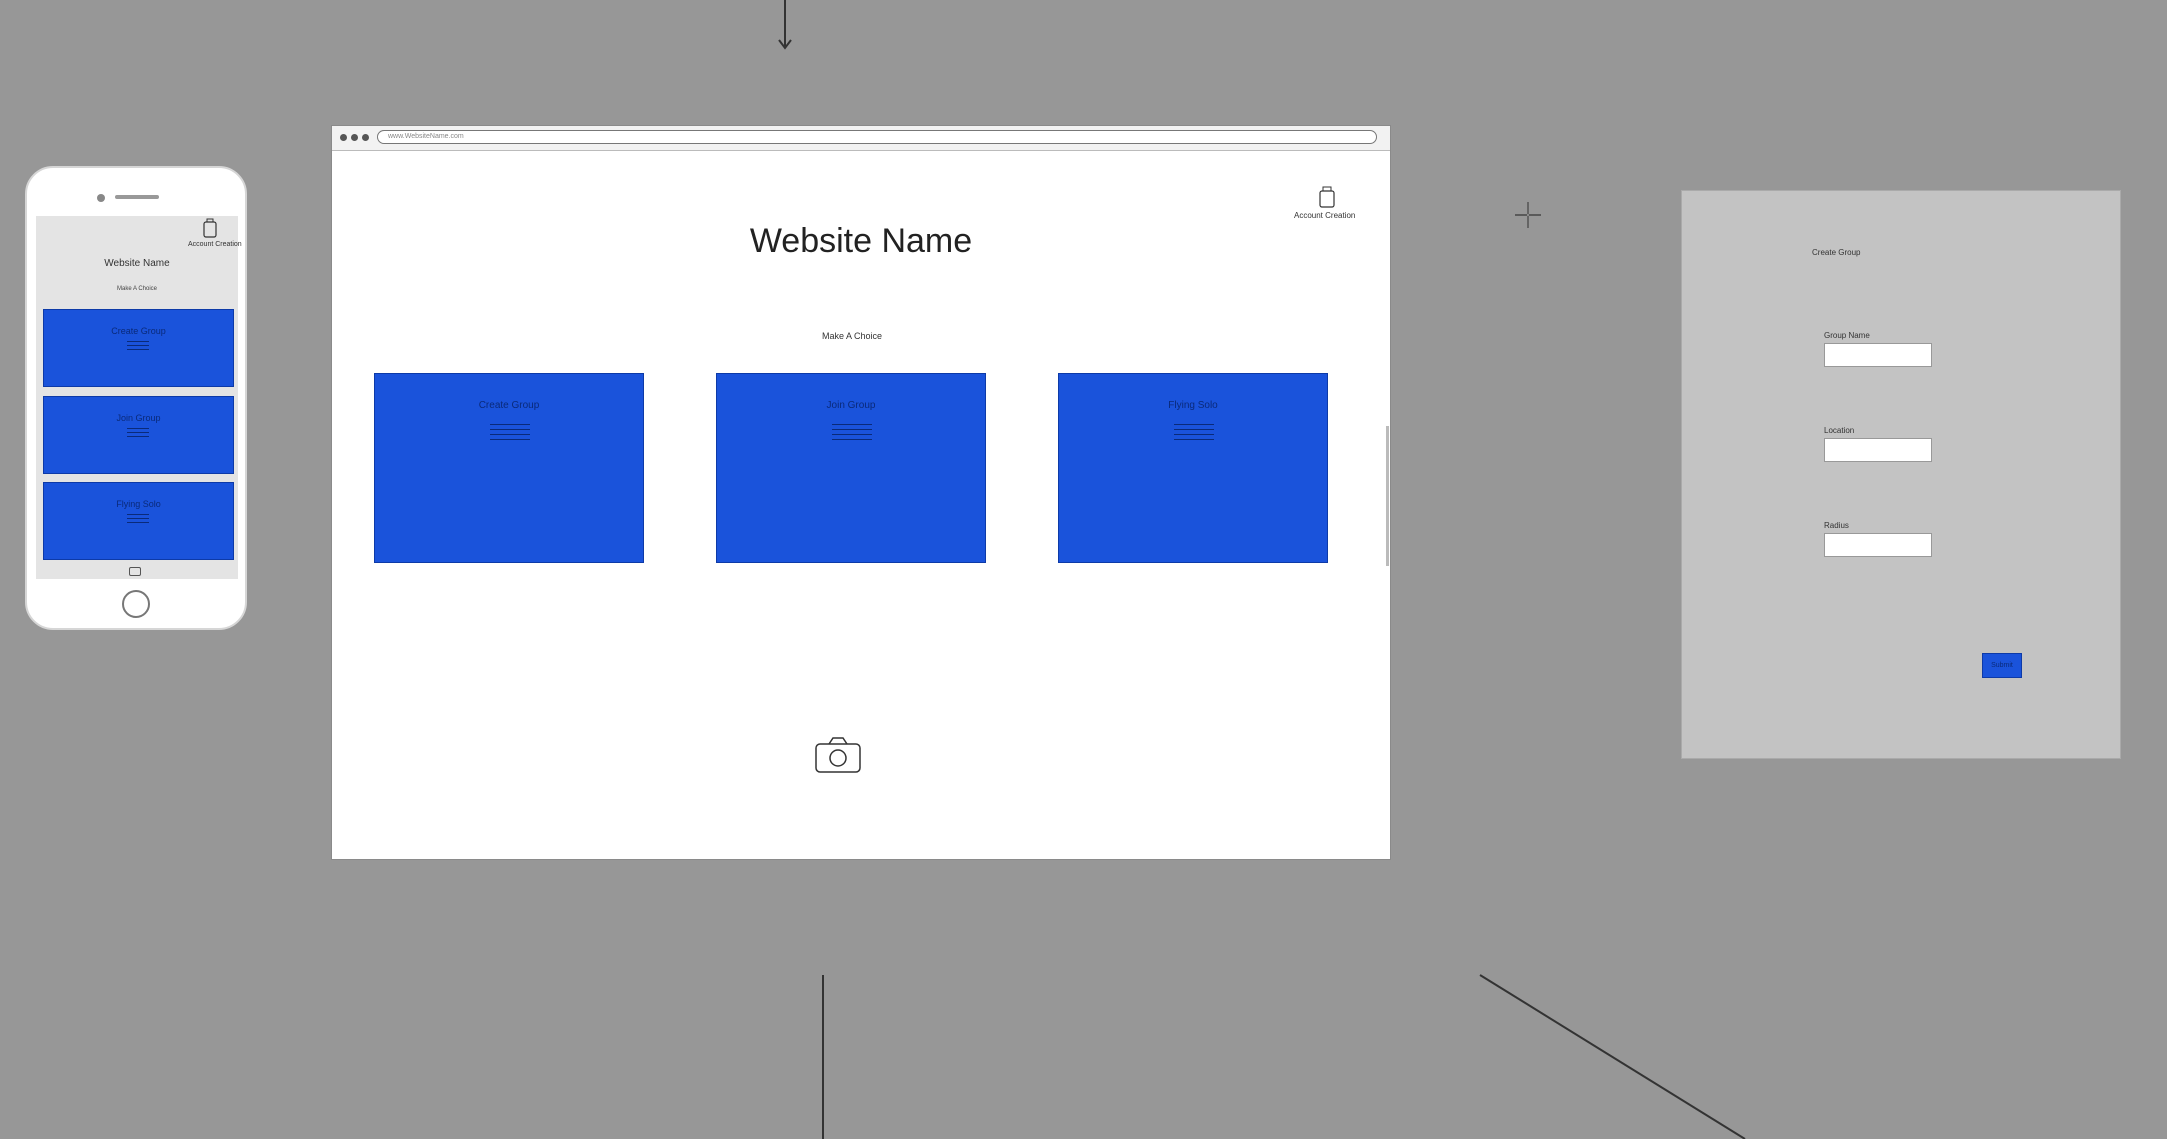 The width and height of the screenshot is (2167, 1139). I want to click on radius-label: Radius, so click(1836, 525).